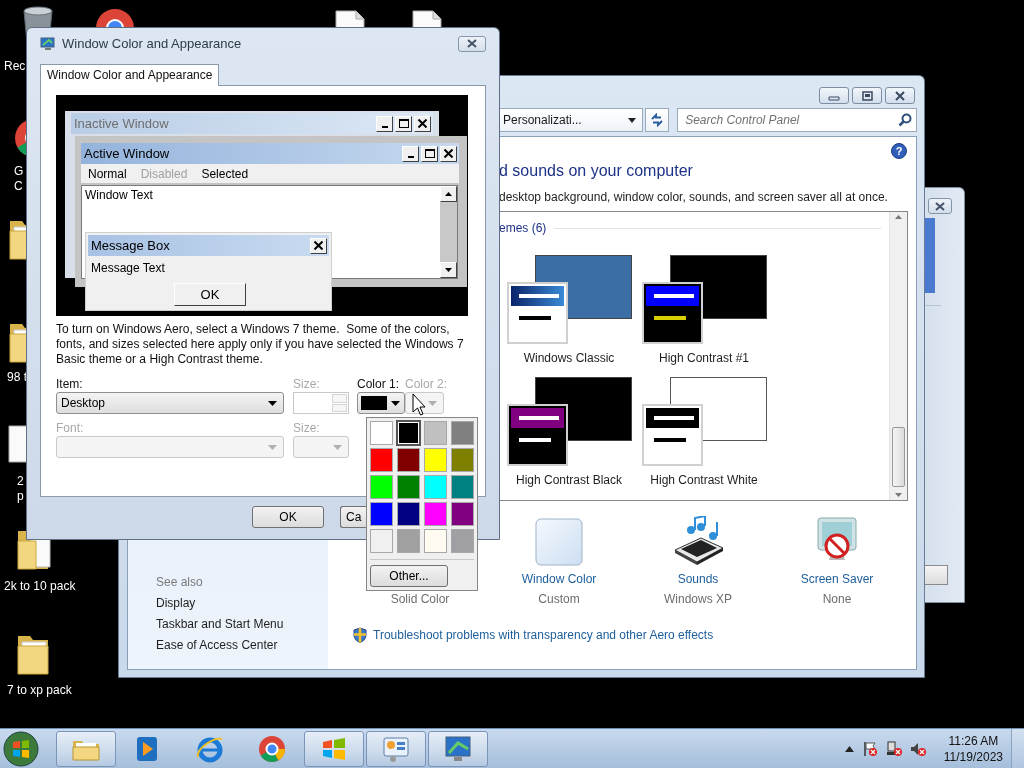 The image size is (1024, 768). I want to click on start-button, so click(21, 748).